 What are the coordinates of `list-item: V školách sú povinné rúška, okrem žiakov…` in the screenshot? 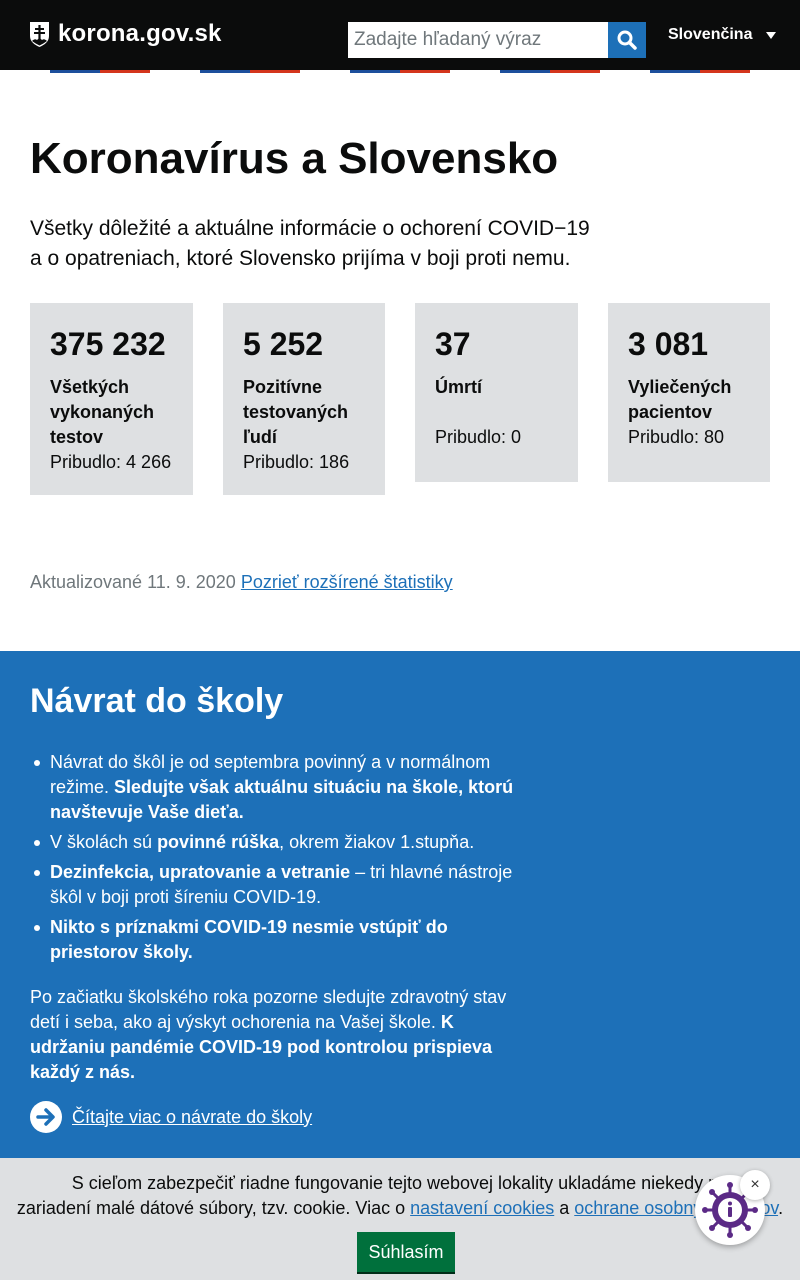 It's located at (277, 842).